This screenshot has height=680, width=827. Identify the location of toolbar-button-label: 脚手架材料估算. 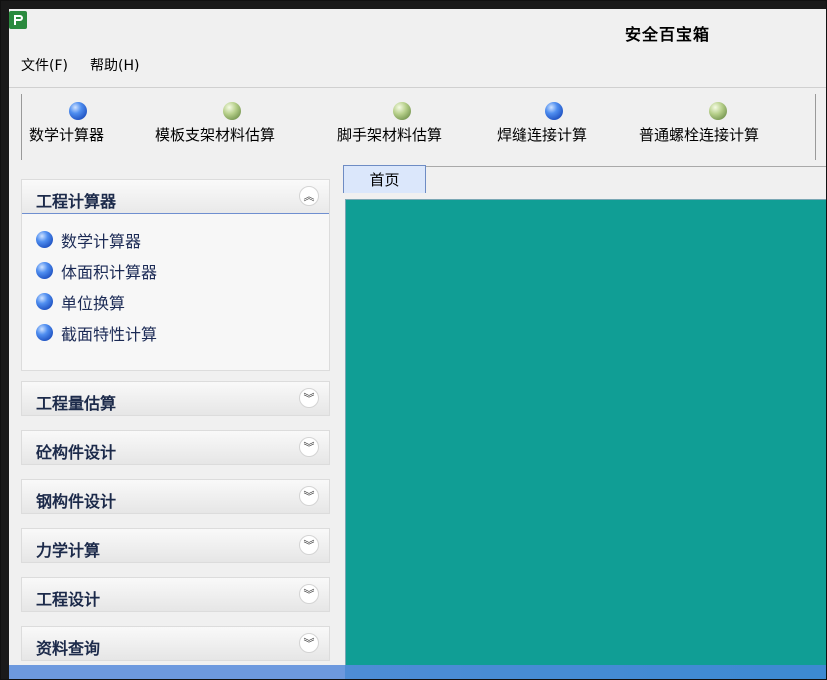
(390, 135).